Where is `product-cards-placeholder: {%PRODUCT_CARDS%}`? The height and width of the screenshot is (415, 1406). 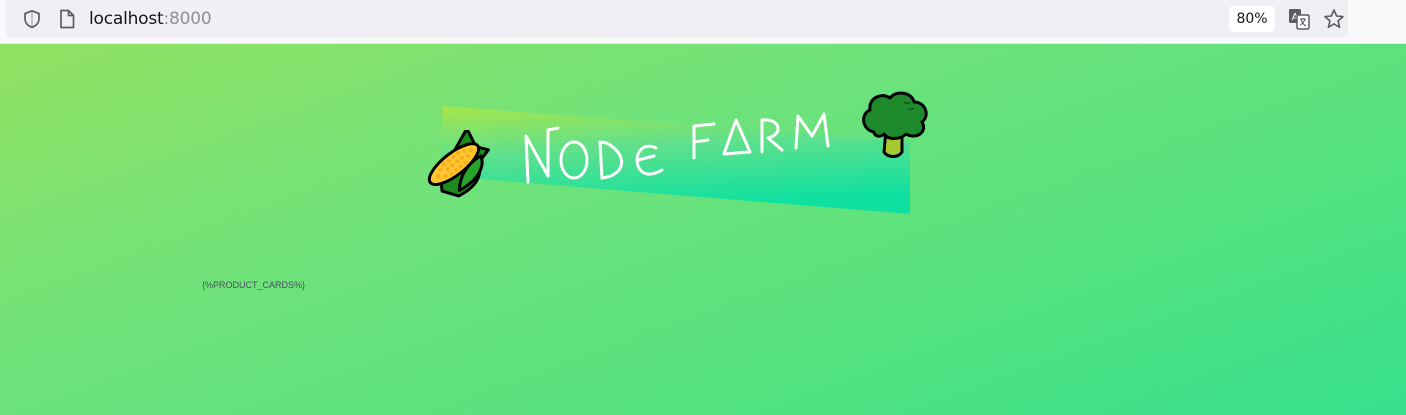 product-cards-placeholder: {%PRODUCT_CARDS%} is located at coordinates (254, 285).